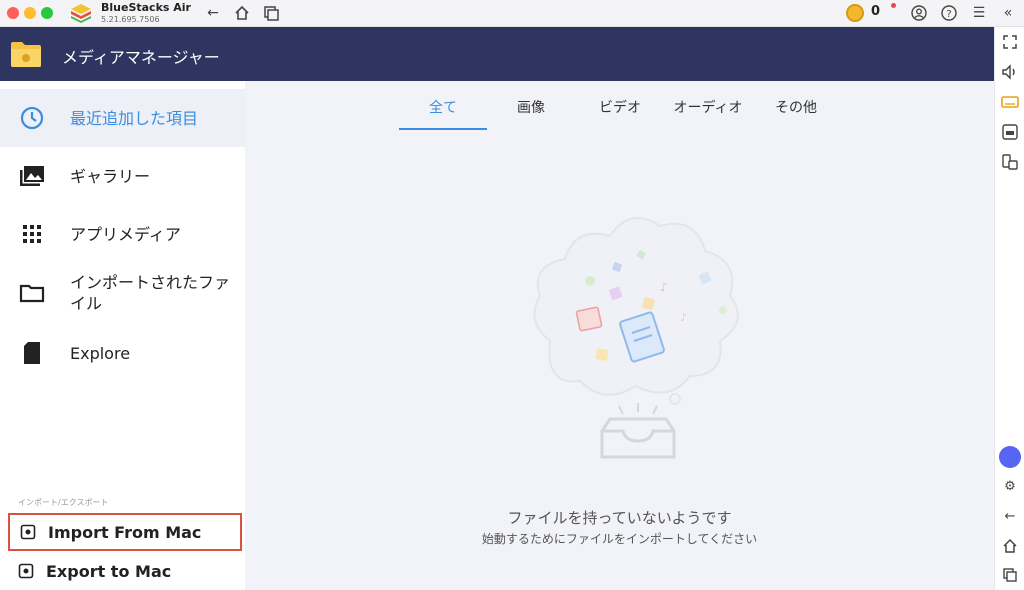 This screenshot has height=590, width=1024. What do you see at coordinates (110, 176) in the screenshot?
I see `sidebar-item-label: ギャラリー` at bounding box center [110, 176].